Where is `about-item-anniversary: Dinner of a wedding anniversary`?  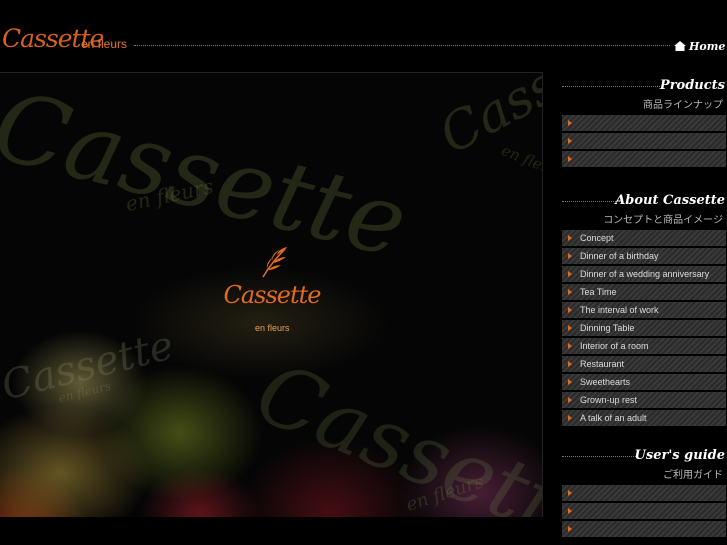 about-item-anniversary: Dinner of a wedding anniversary is located at coordinates (644, 274).